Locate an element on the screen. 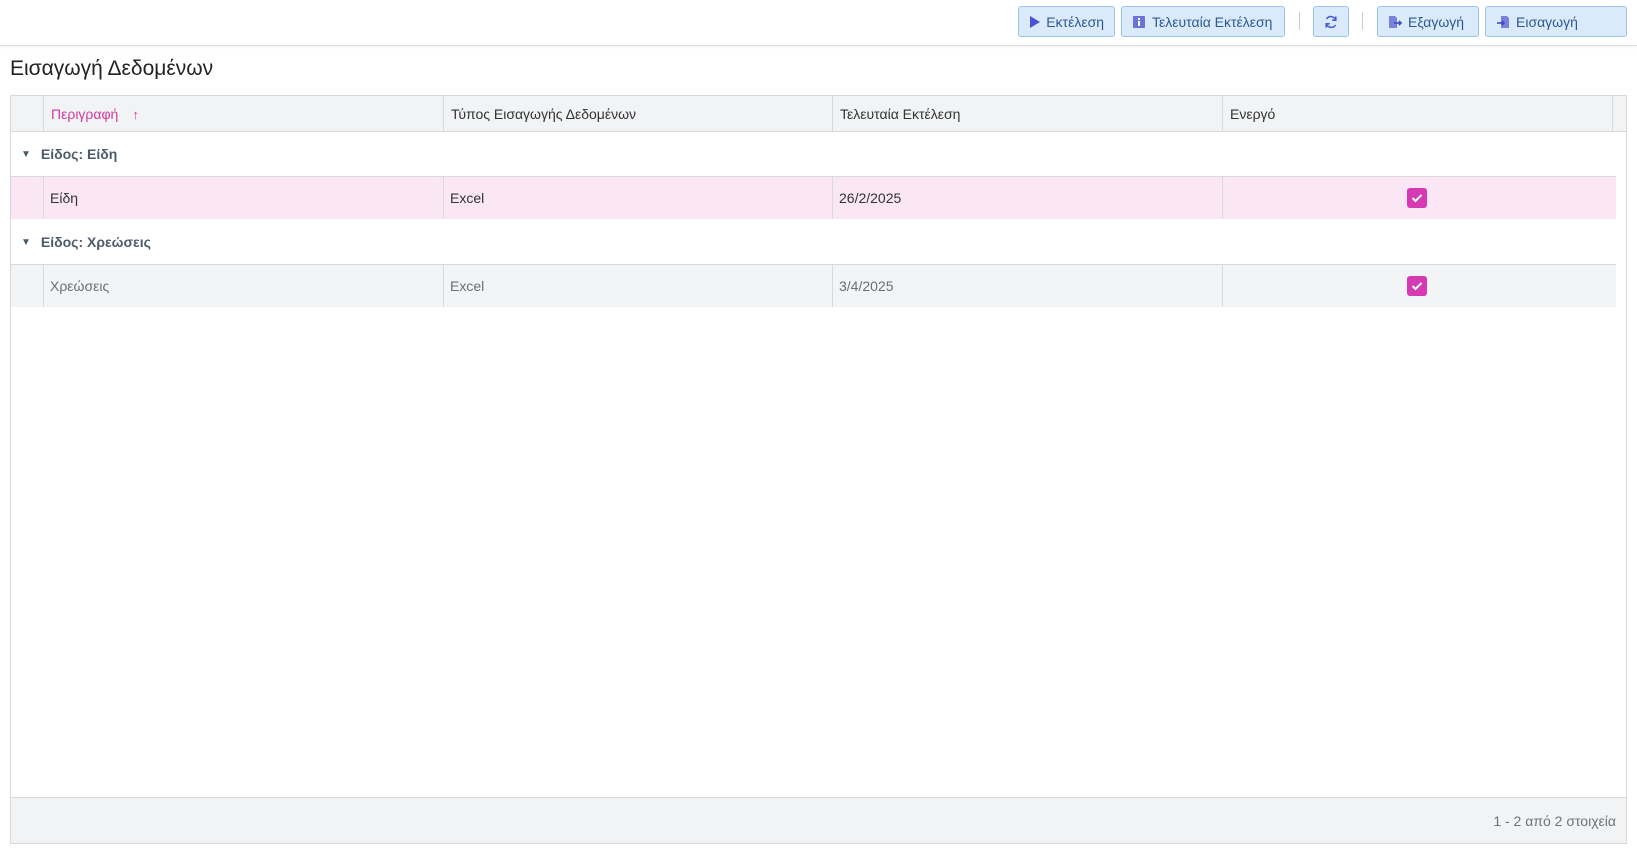  export-icon is located at coordinates (1395, 22).